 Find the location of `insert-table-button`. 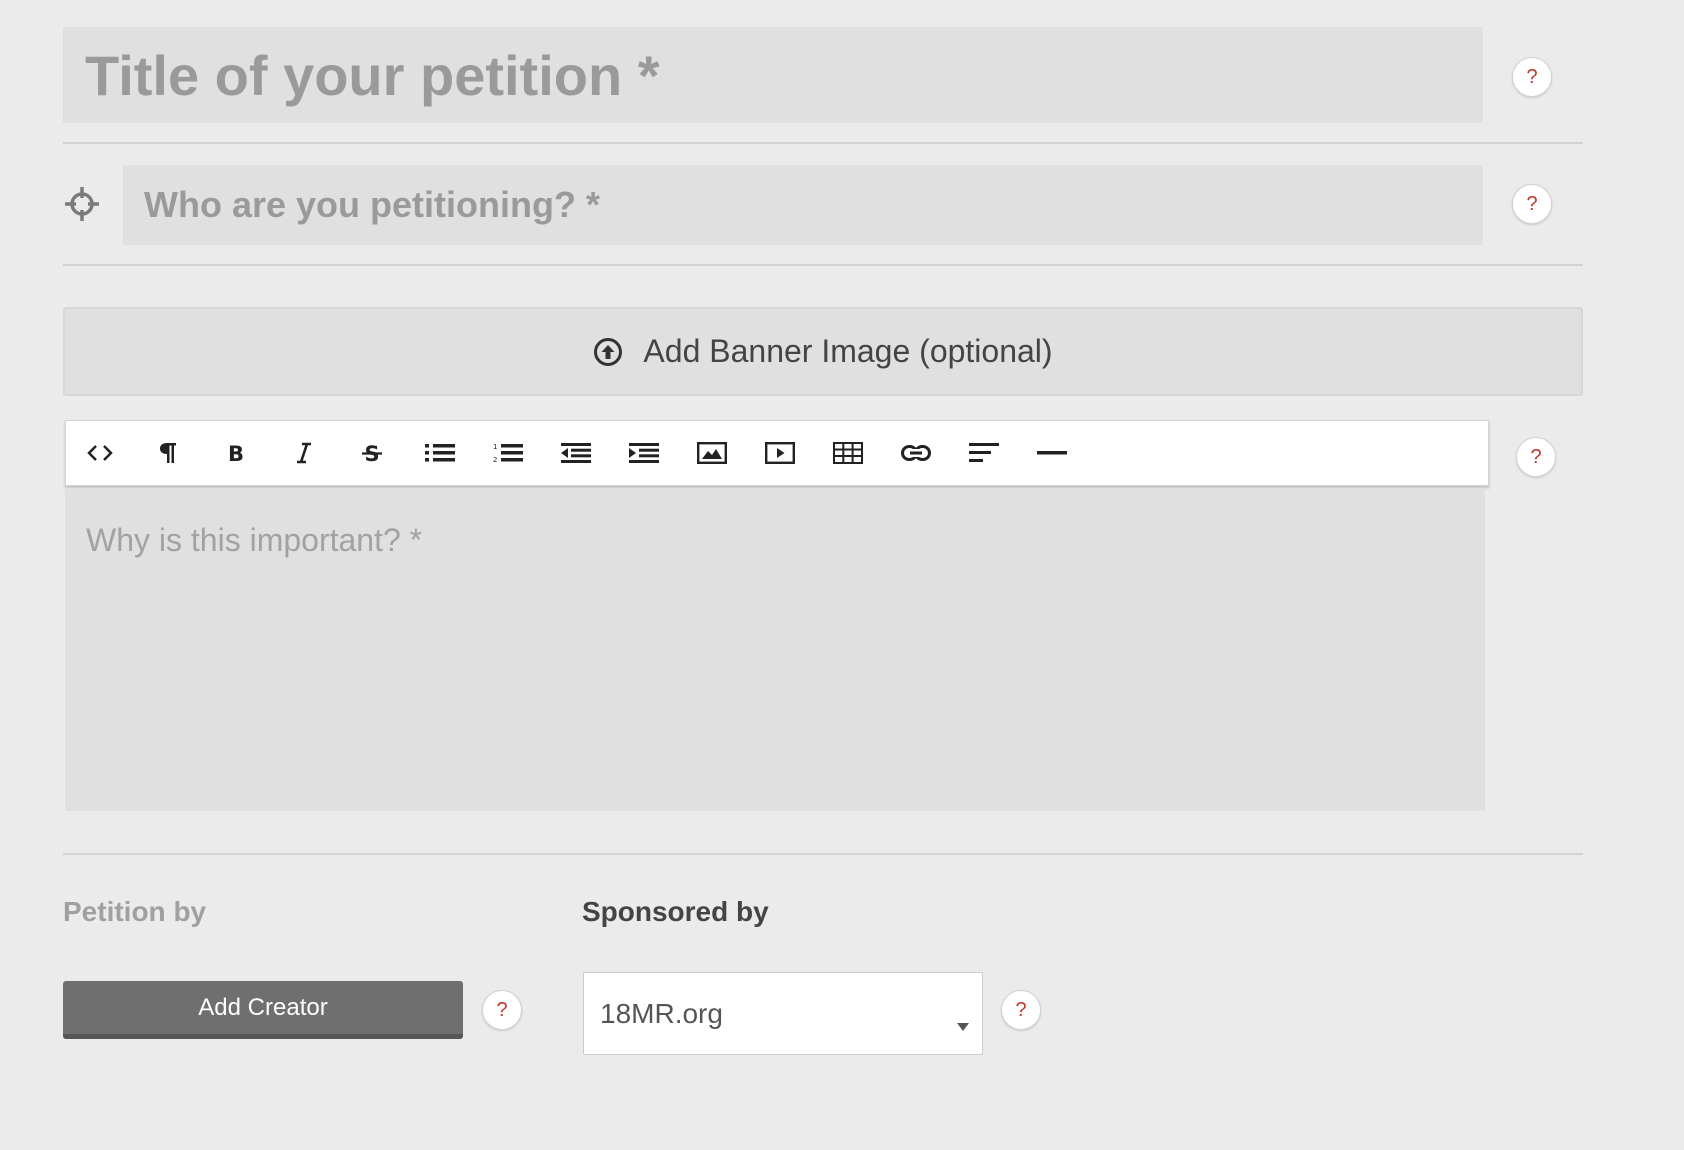

insert-table-button is located at coordinates (848, 453).